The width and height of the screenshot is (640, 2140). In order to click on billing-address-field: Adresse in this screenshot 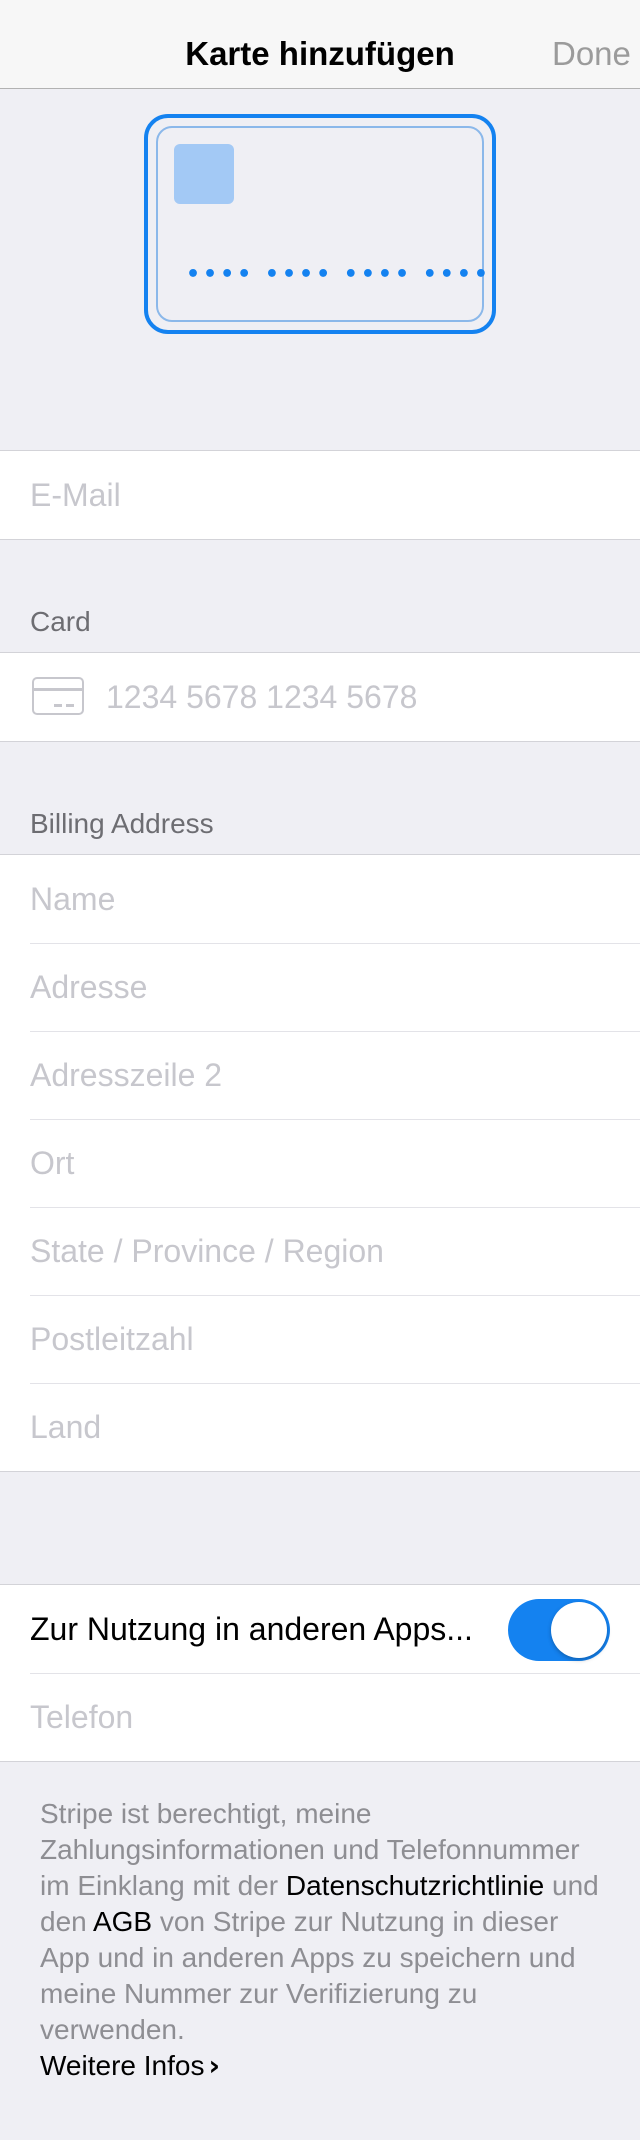, I will do `click(320, 987)`.